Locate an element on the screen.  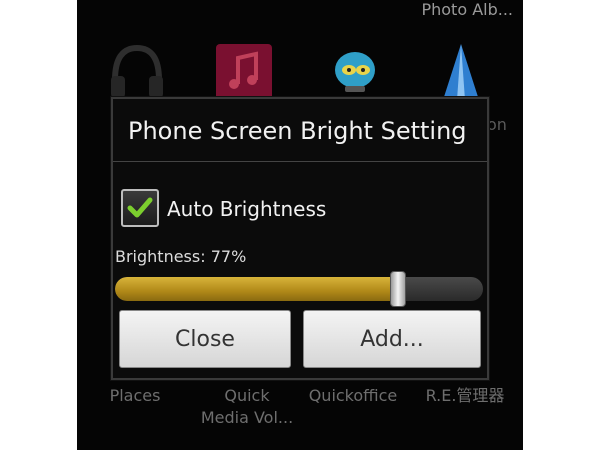
brightness-slider is located at coordinates (299, 289).